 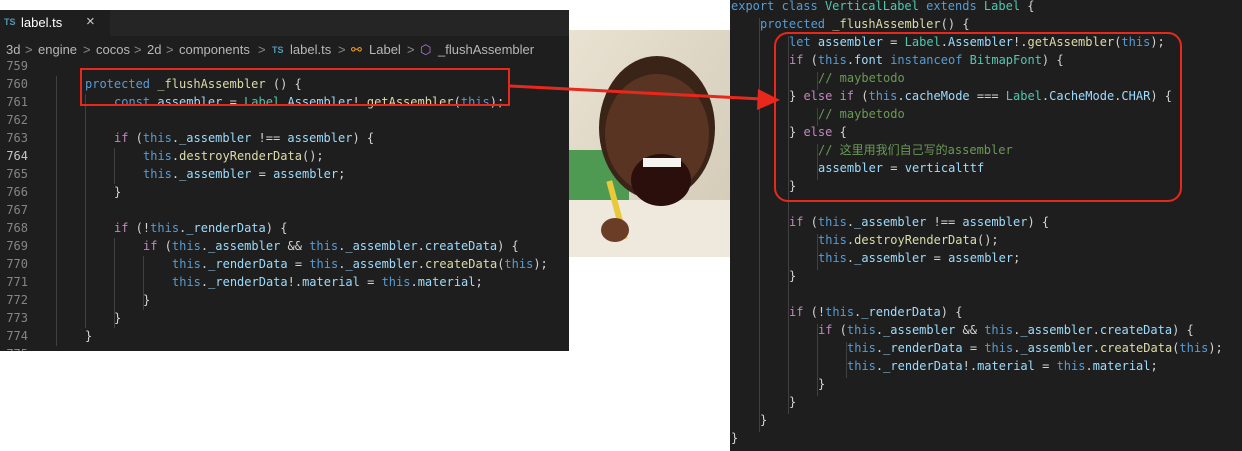 I want to click on line-number: 762, so click(x=17, y=120).